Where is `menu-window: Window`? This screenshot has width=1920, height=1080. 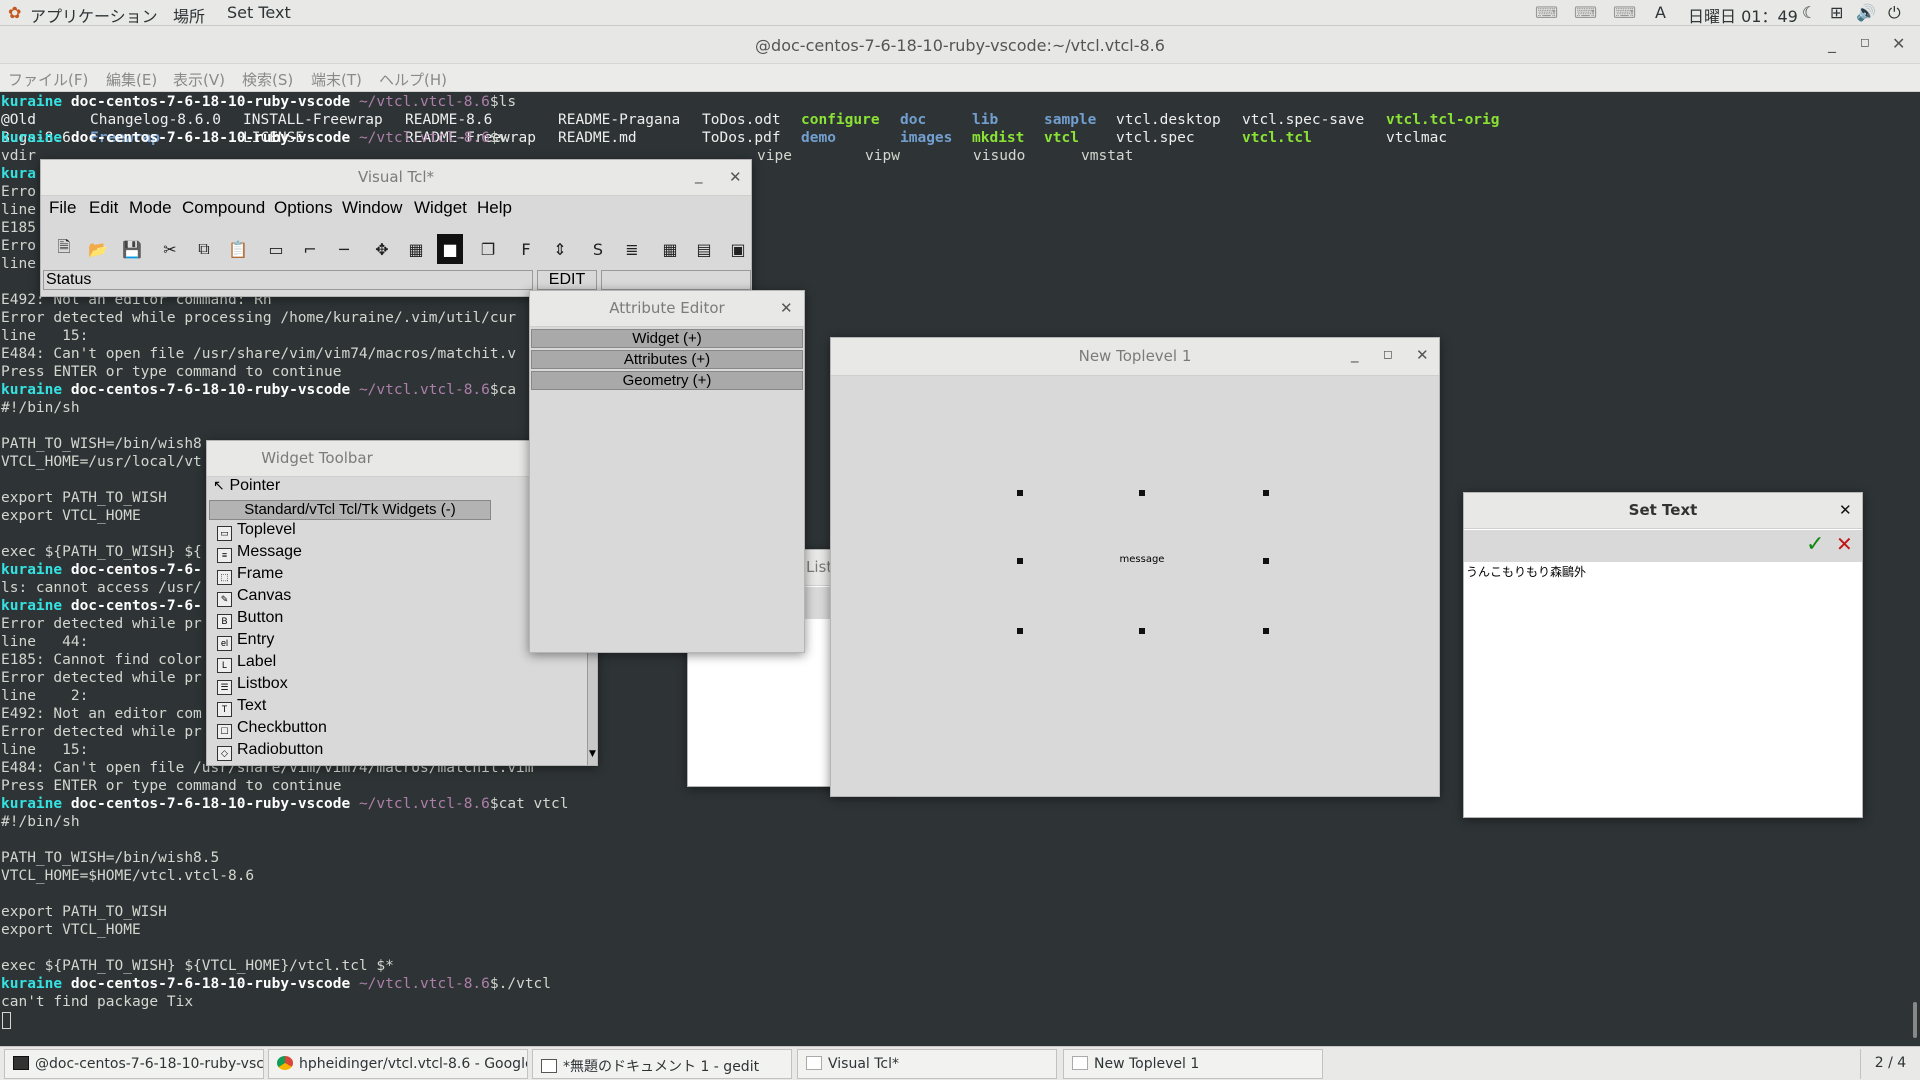
menu-window: Window is located at coordinates (372, 208).